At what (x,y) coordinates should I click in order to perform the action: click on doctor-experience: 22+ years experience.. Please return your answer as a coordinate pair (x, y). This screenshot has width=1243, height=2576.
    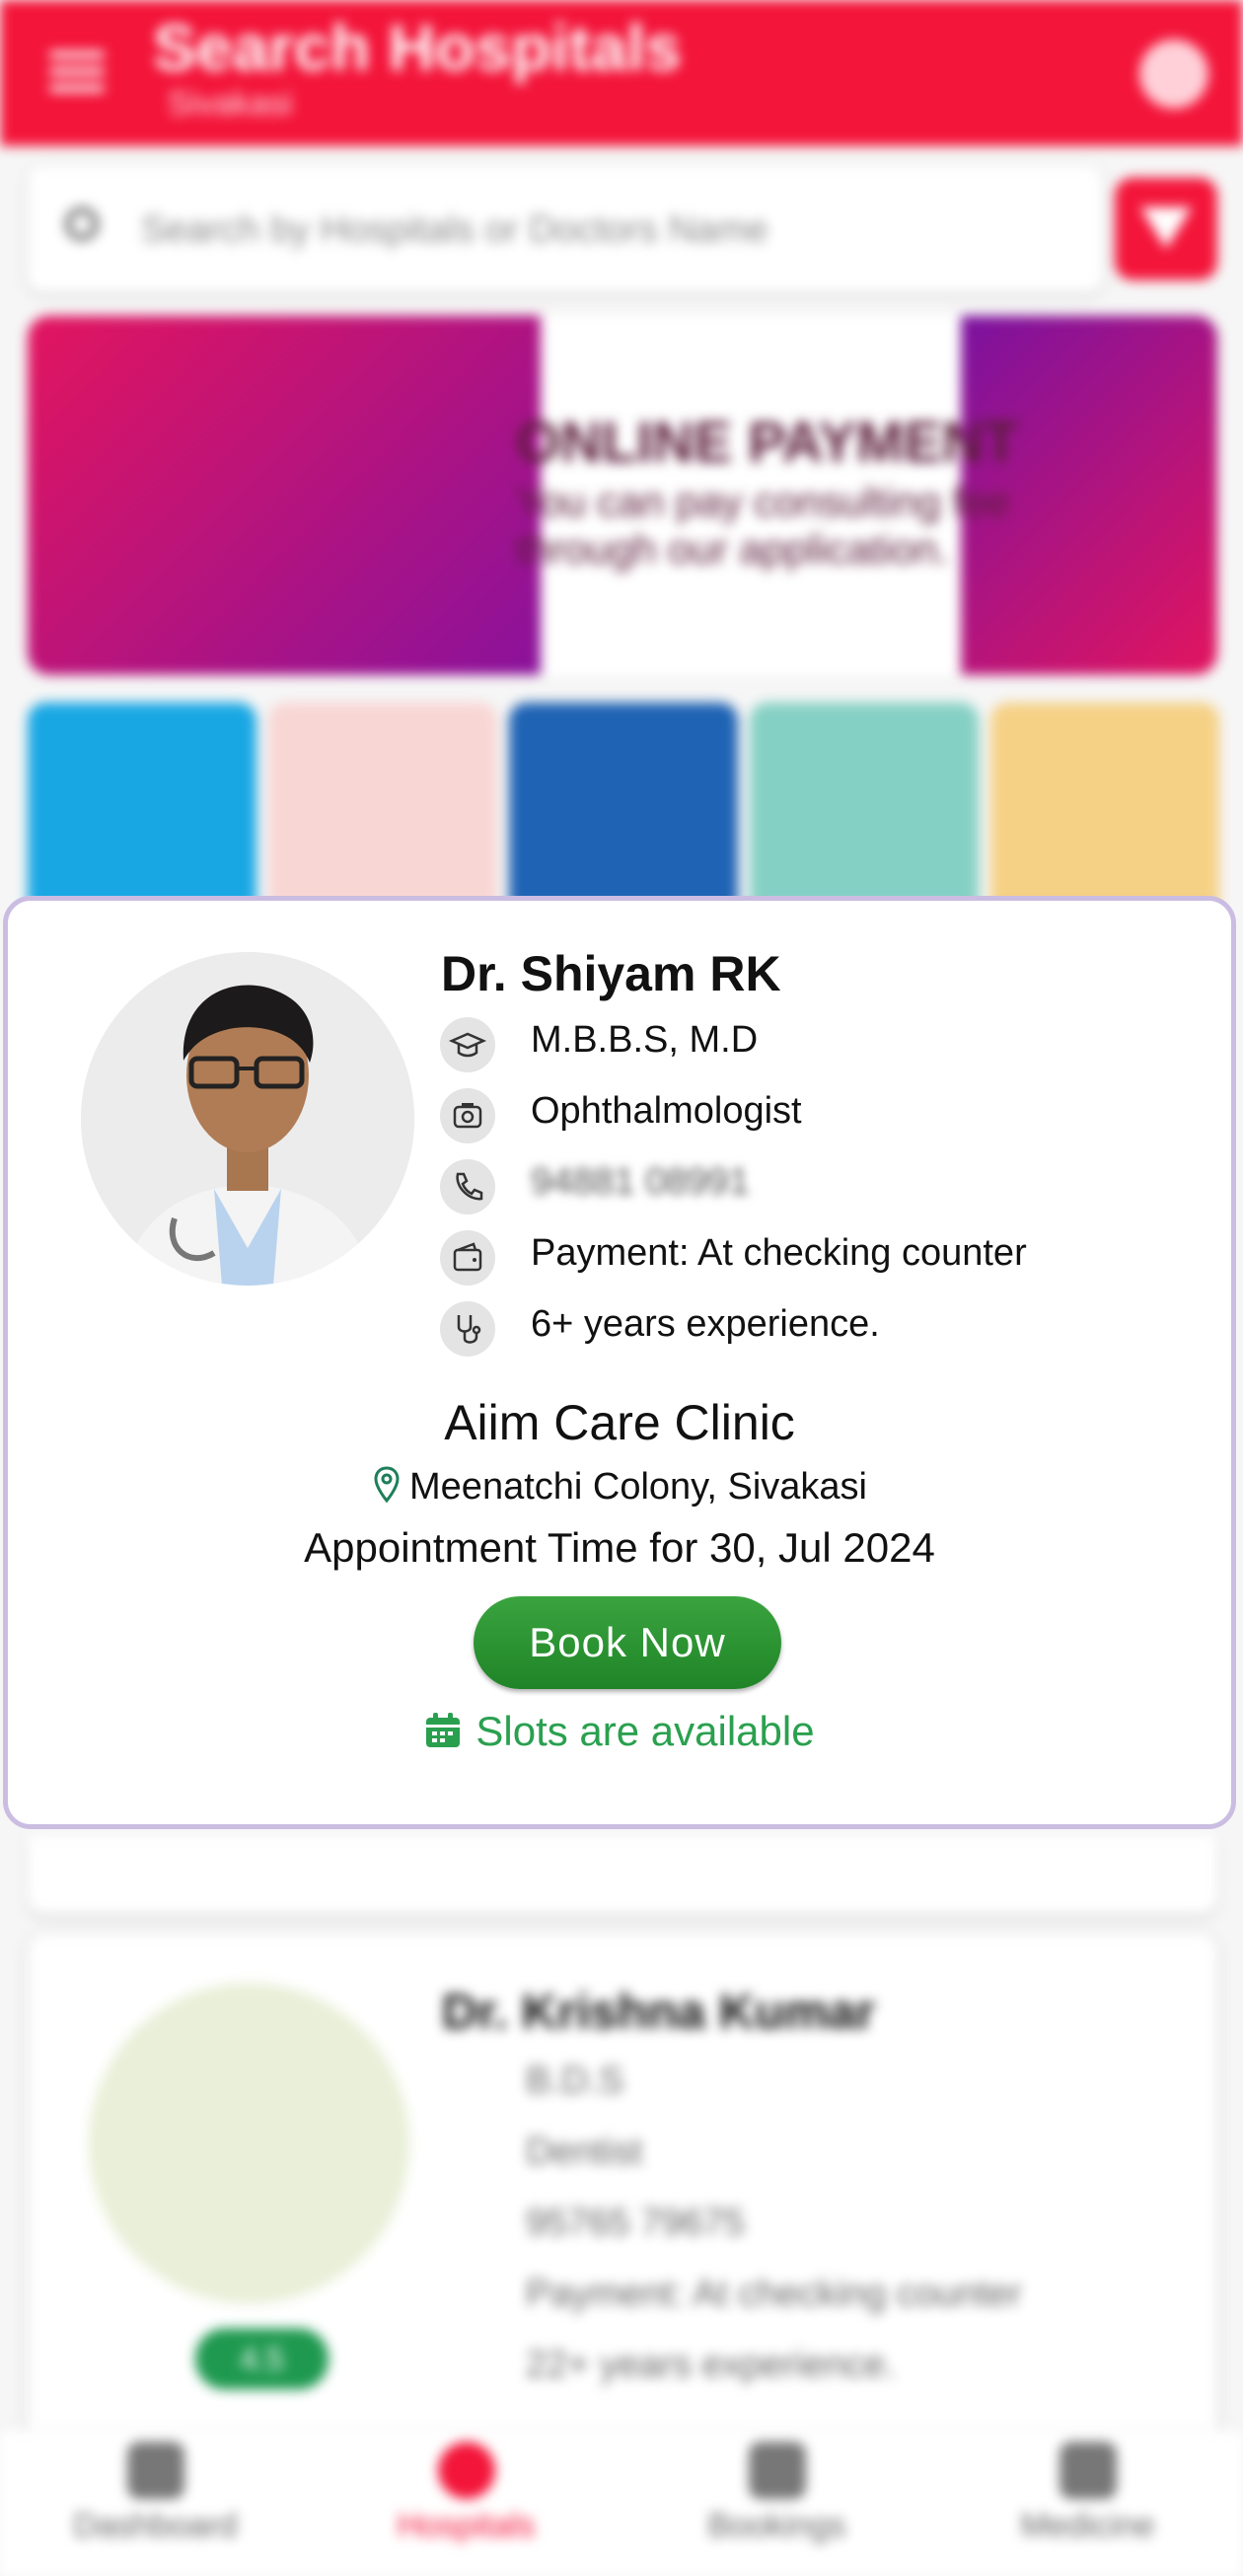
    Looking at the image, I should click on (711, 2365).